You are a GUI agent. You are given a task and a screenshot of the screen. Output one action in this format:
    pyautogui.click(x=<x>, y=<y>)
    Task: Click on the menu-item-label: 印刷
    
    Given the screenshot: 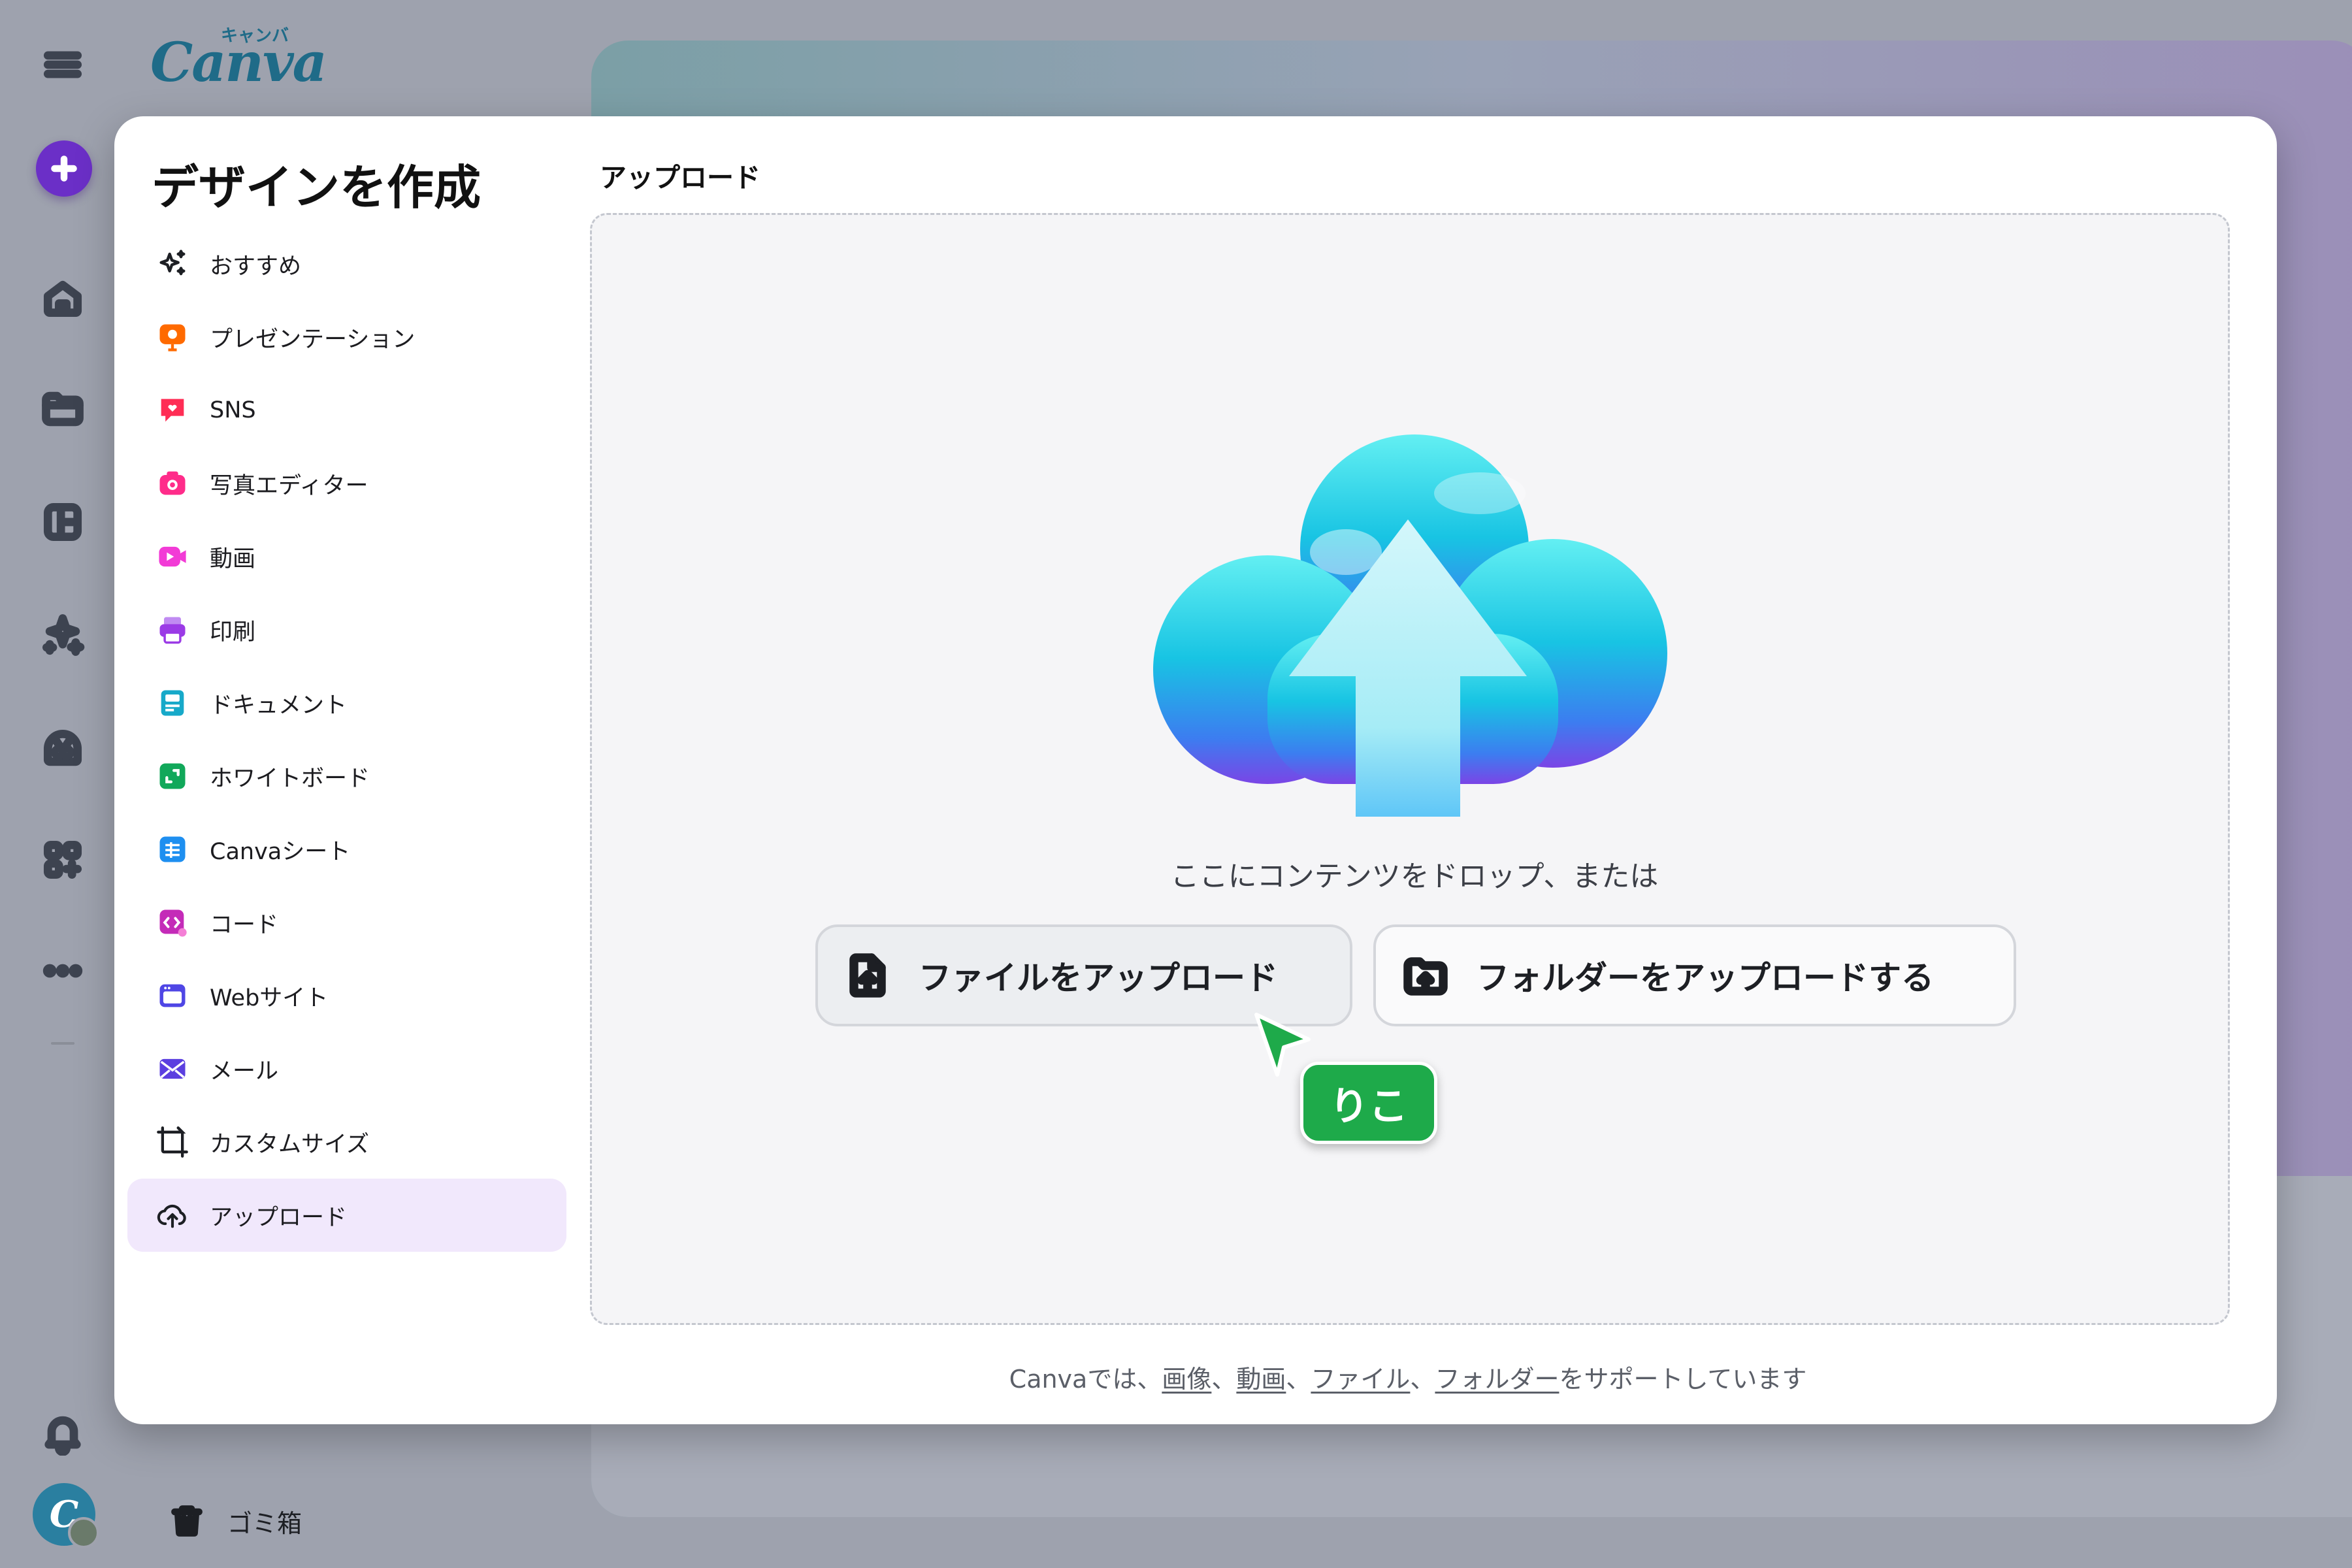 What is the action you would take?
    pyautogui.click(x=233, y=632)
    